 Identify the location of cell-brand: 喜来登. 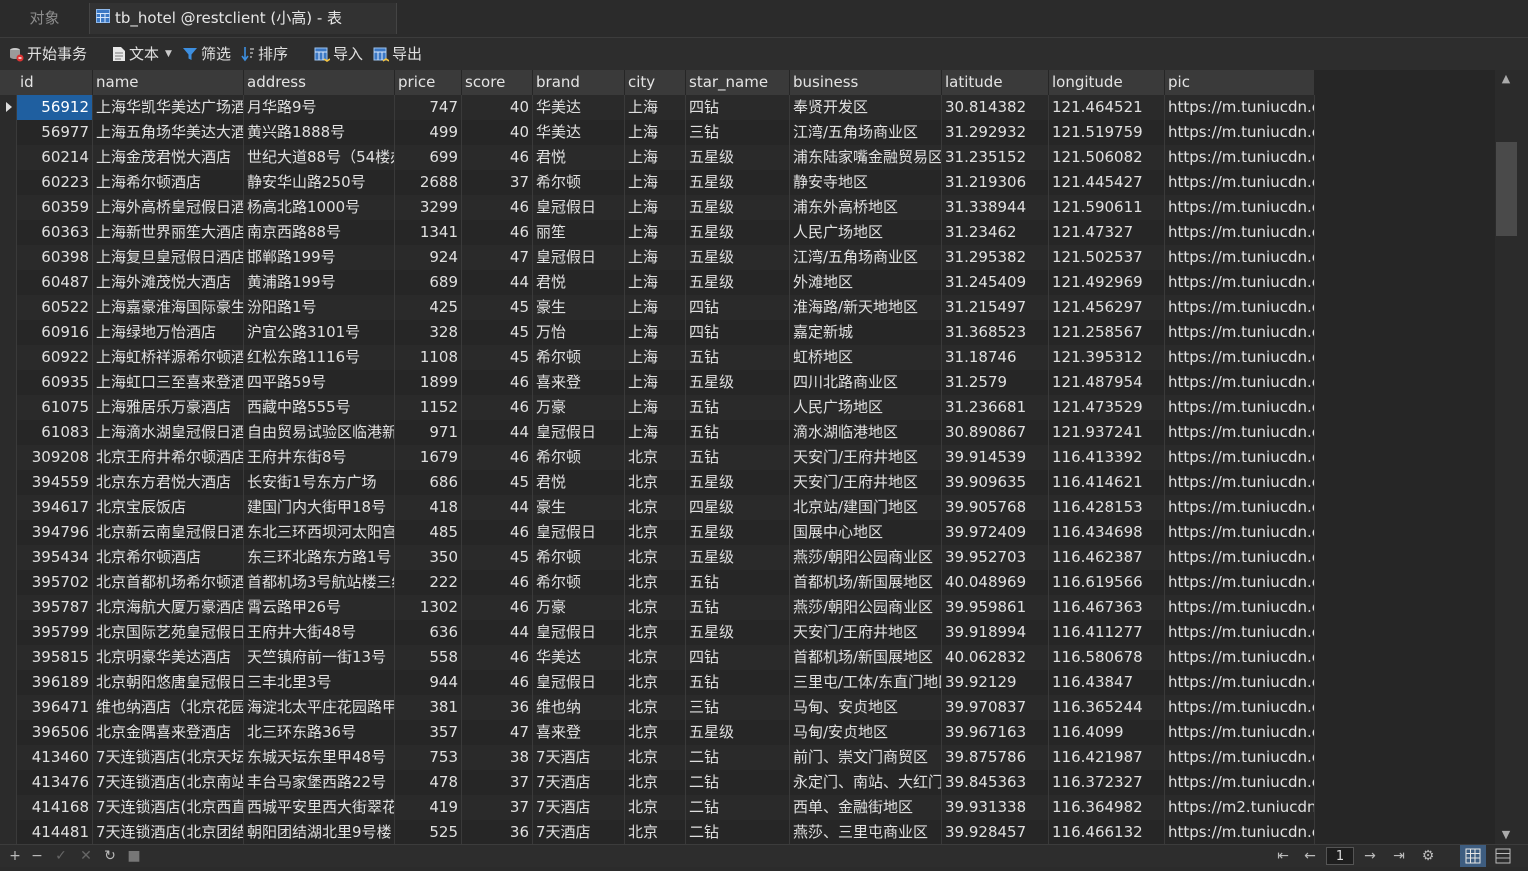
(579, 382).